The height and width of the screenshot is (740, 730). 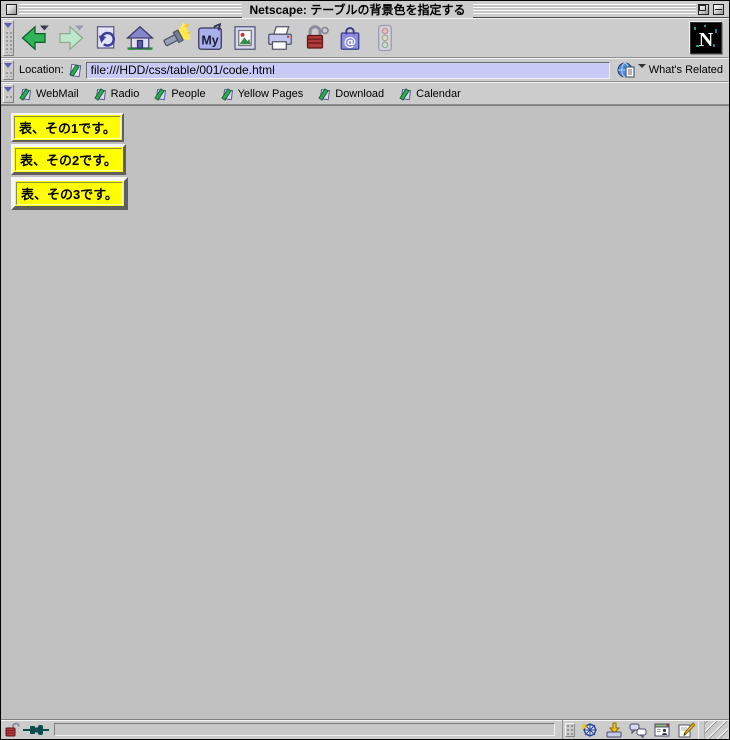 I want to click on inbox-arrow-icon, so click(x=614, y=730).